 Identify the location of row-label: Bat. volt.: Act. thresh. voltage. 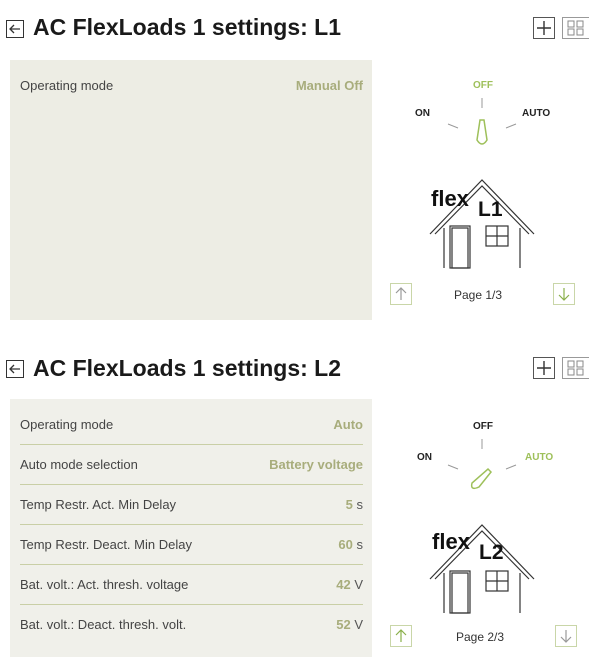
(104, 584).